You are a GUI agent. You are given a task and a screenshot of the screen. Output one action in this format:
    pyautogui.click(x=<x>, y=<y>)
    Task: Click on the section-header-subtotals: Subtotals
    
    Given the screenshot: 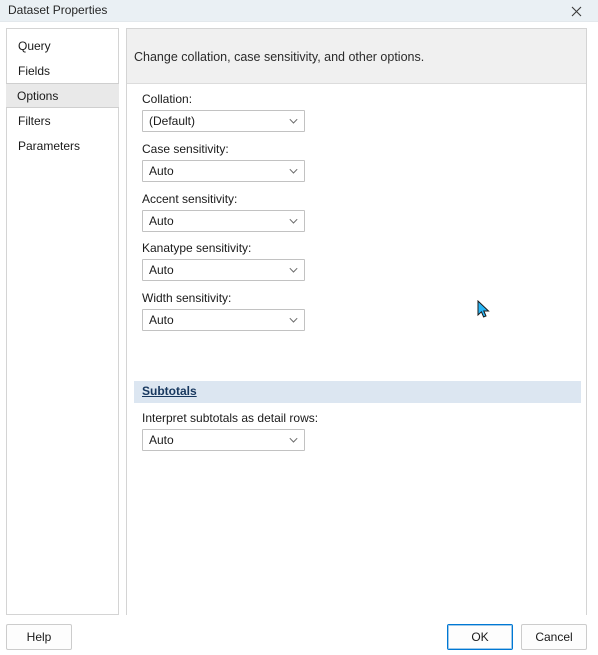 What is the action you would take?
    pyautogui.click(x=357, y=392)
    